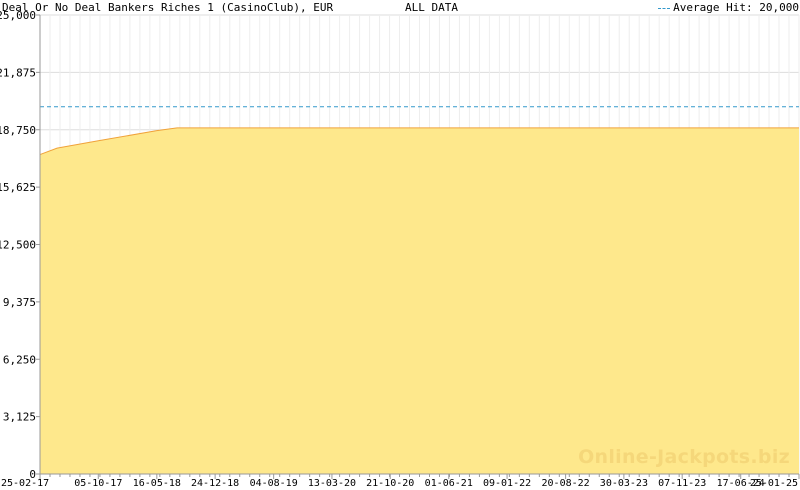  I want to click on x-tick-label: 01-06-21, so click(449, 483).